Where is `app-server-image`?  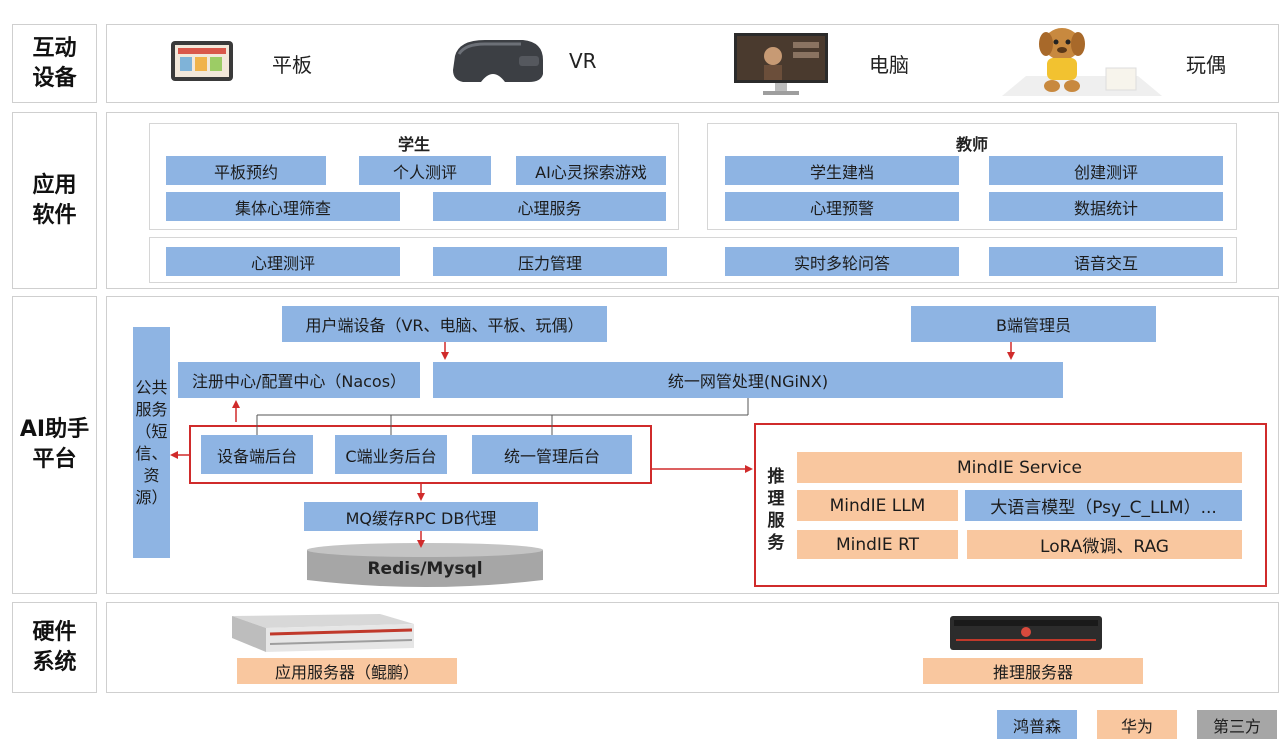 app-server-image is located at coordinates (323, 633).